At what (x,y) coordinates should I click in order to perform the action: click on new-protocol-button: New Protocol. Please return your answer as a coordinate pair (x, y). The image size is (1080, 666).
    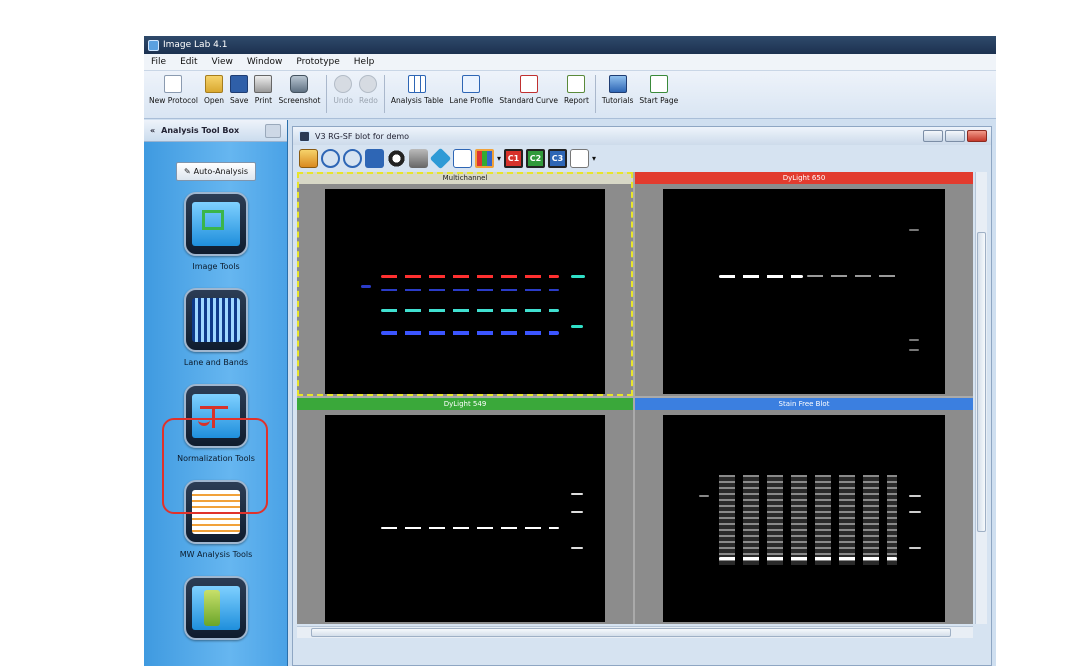
    Looking at the image, I should click on (173, 88).